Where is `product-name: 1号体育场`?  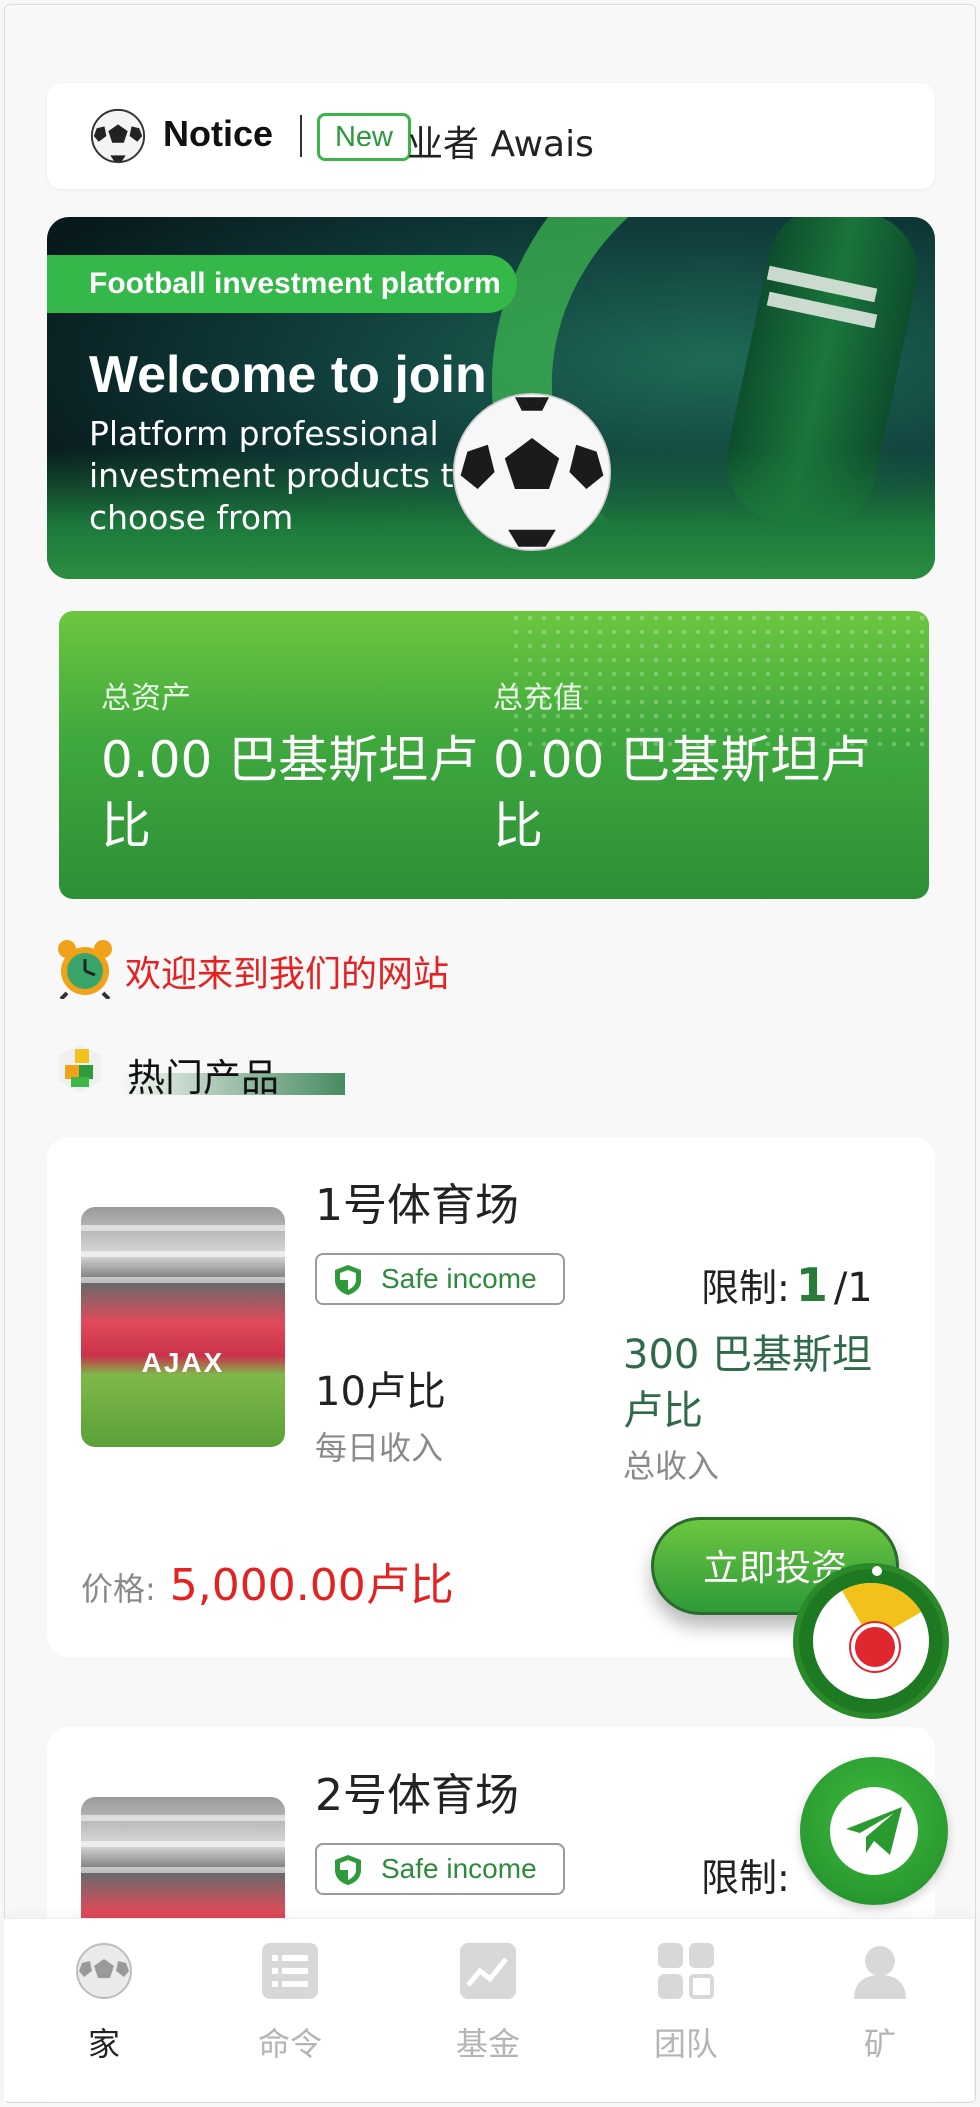 product-name: 1号体育场 is located at coordinates (417, 1205).